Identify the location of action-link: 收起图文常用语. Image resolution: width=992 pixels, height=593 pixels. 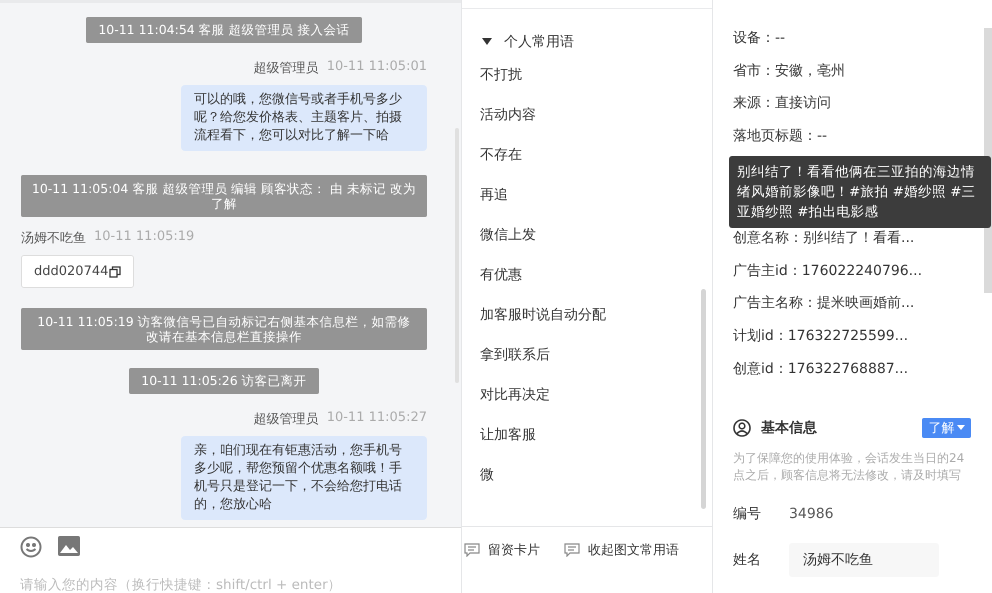
(621, 550).